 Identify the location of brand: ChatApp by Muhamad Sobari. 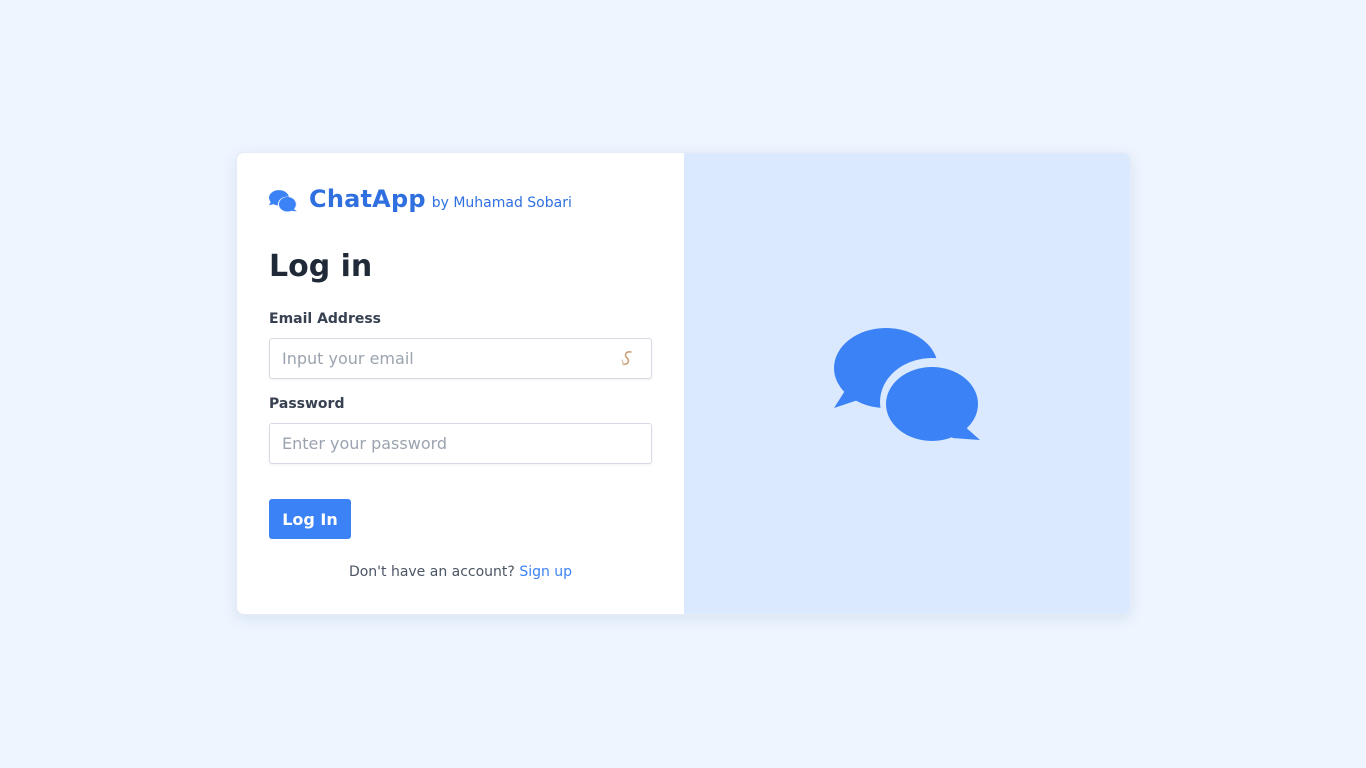
(420, 199).